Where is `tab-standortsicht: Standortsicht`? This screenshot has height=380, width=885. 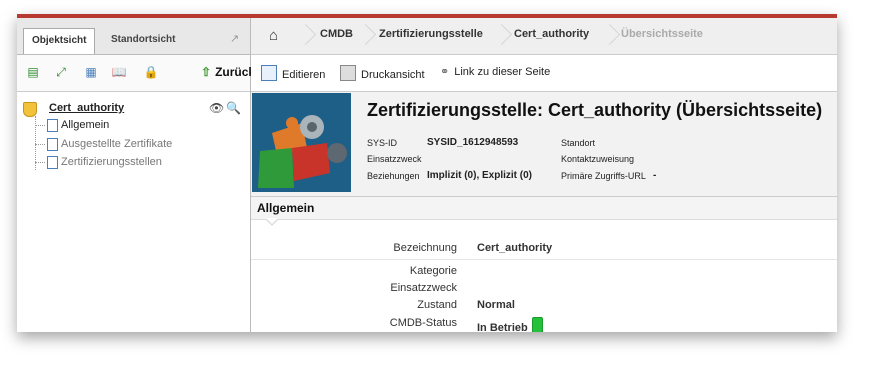 tab-standortsicht: Standortsicht is located at coordinates (143, 40).